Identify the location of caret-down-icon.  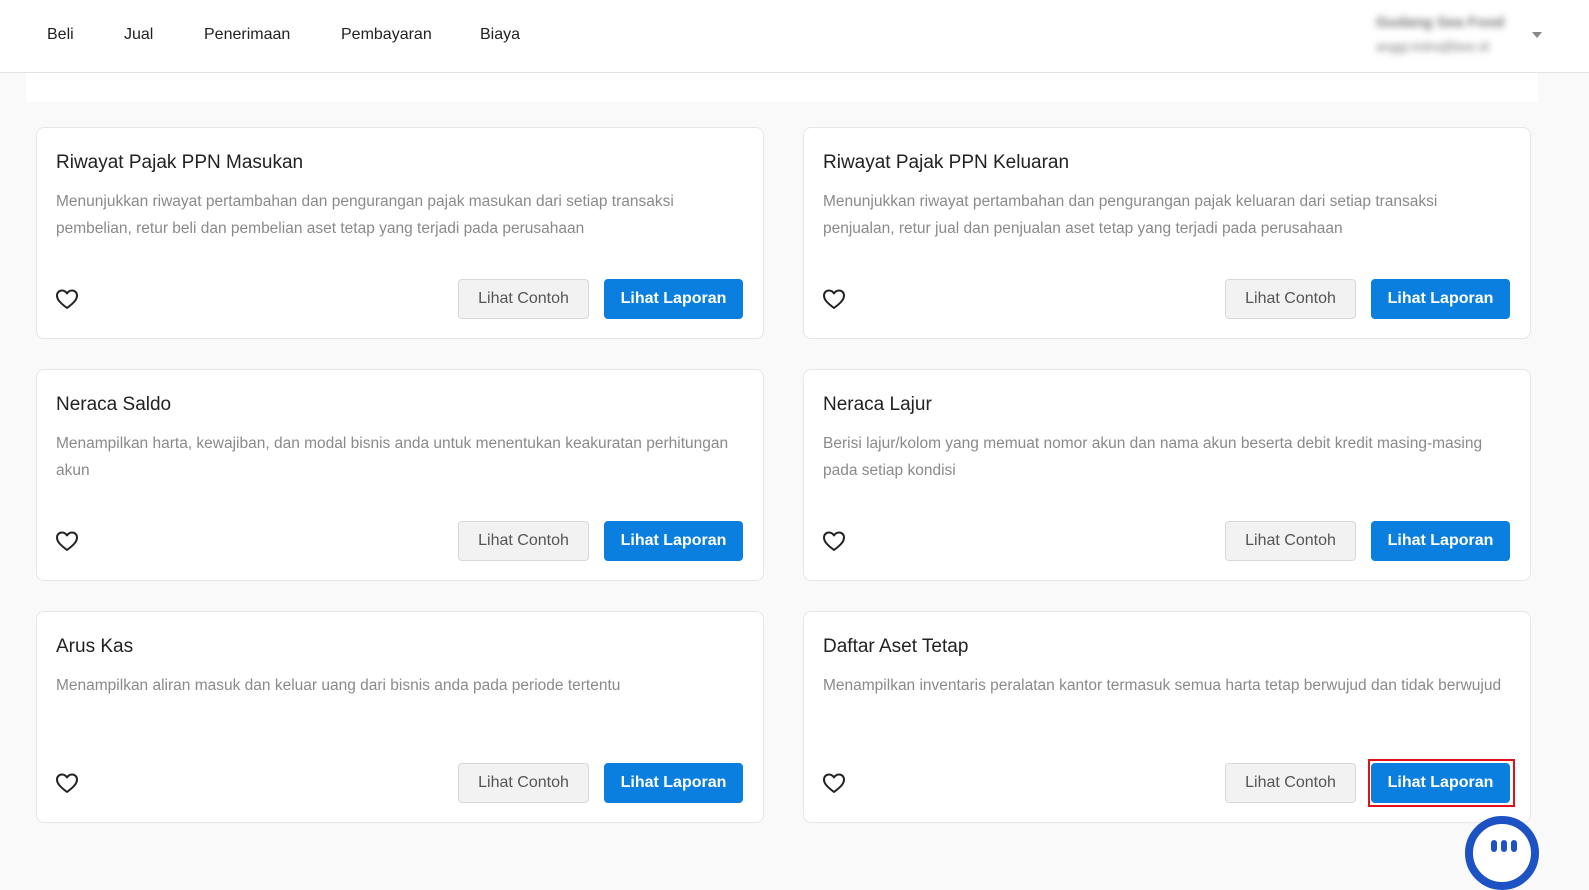
(1537, 35).